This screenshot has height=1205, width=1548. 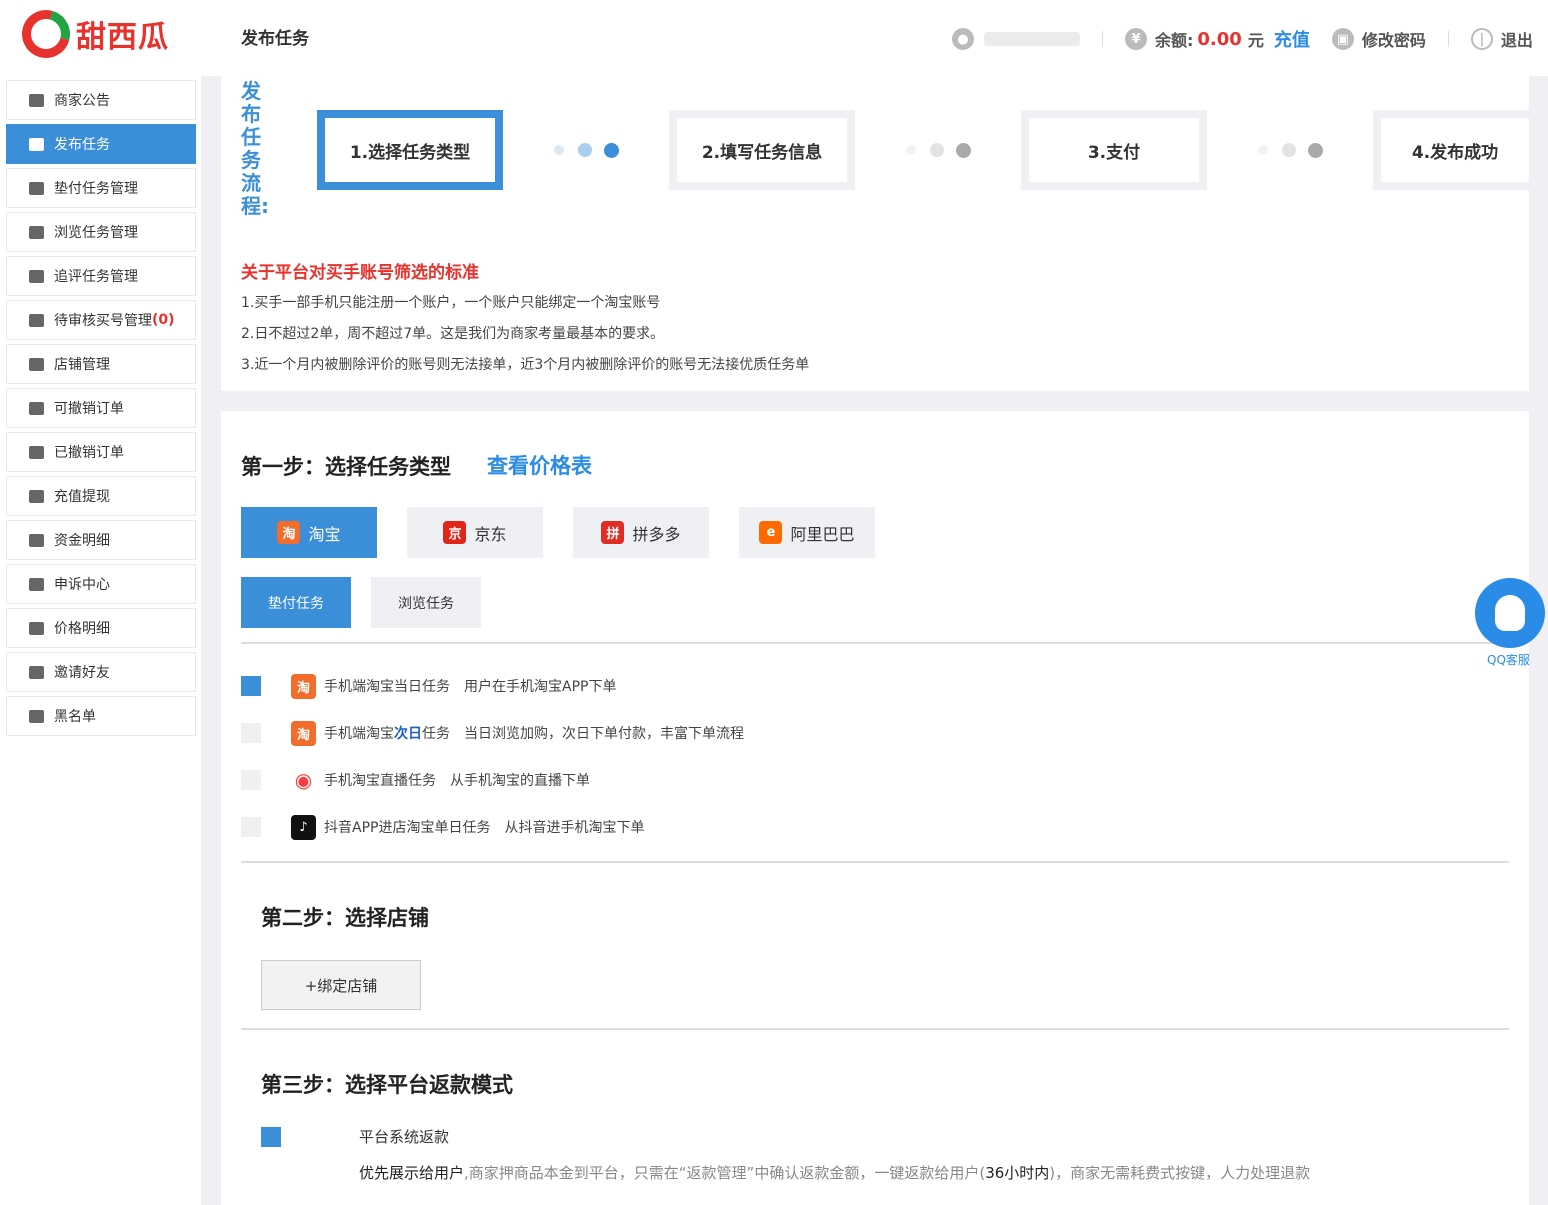 What do you see at coordinates (1517, 39) in the screenshot?
I see `logout-link: 退出` at bounding box center [1517, 39].